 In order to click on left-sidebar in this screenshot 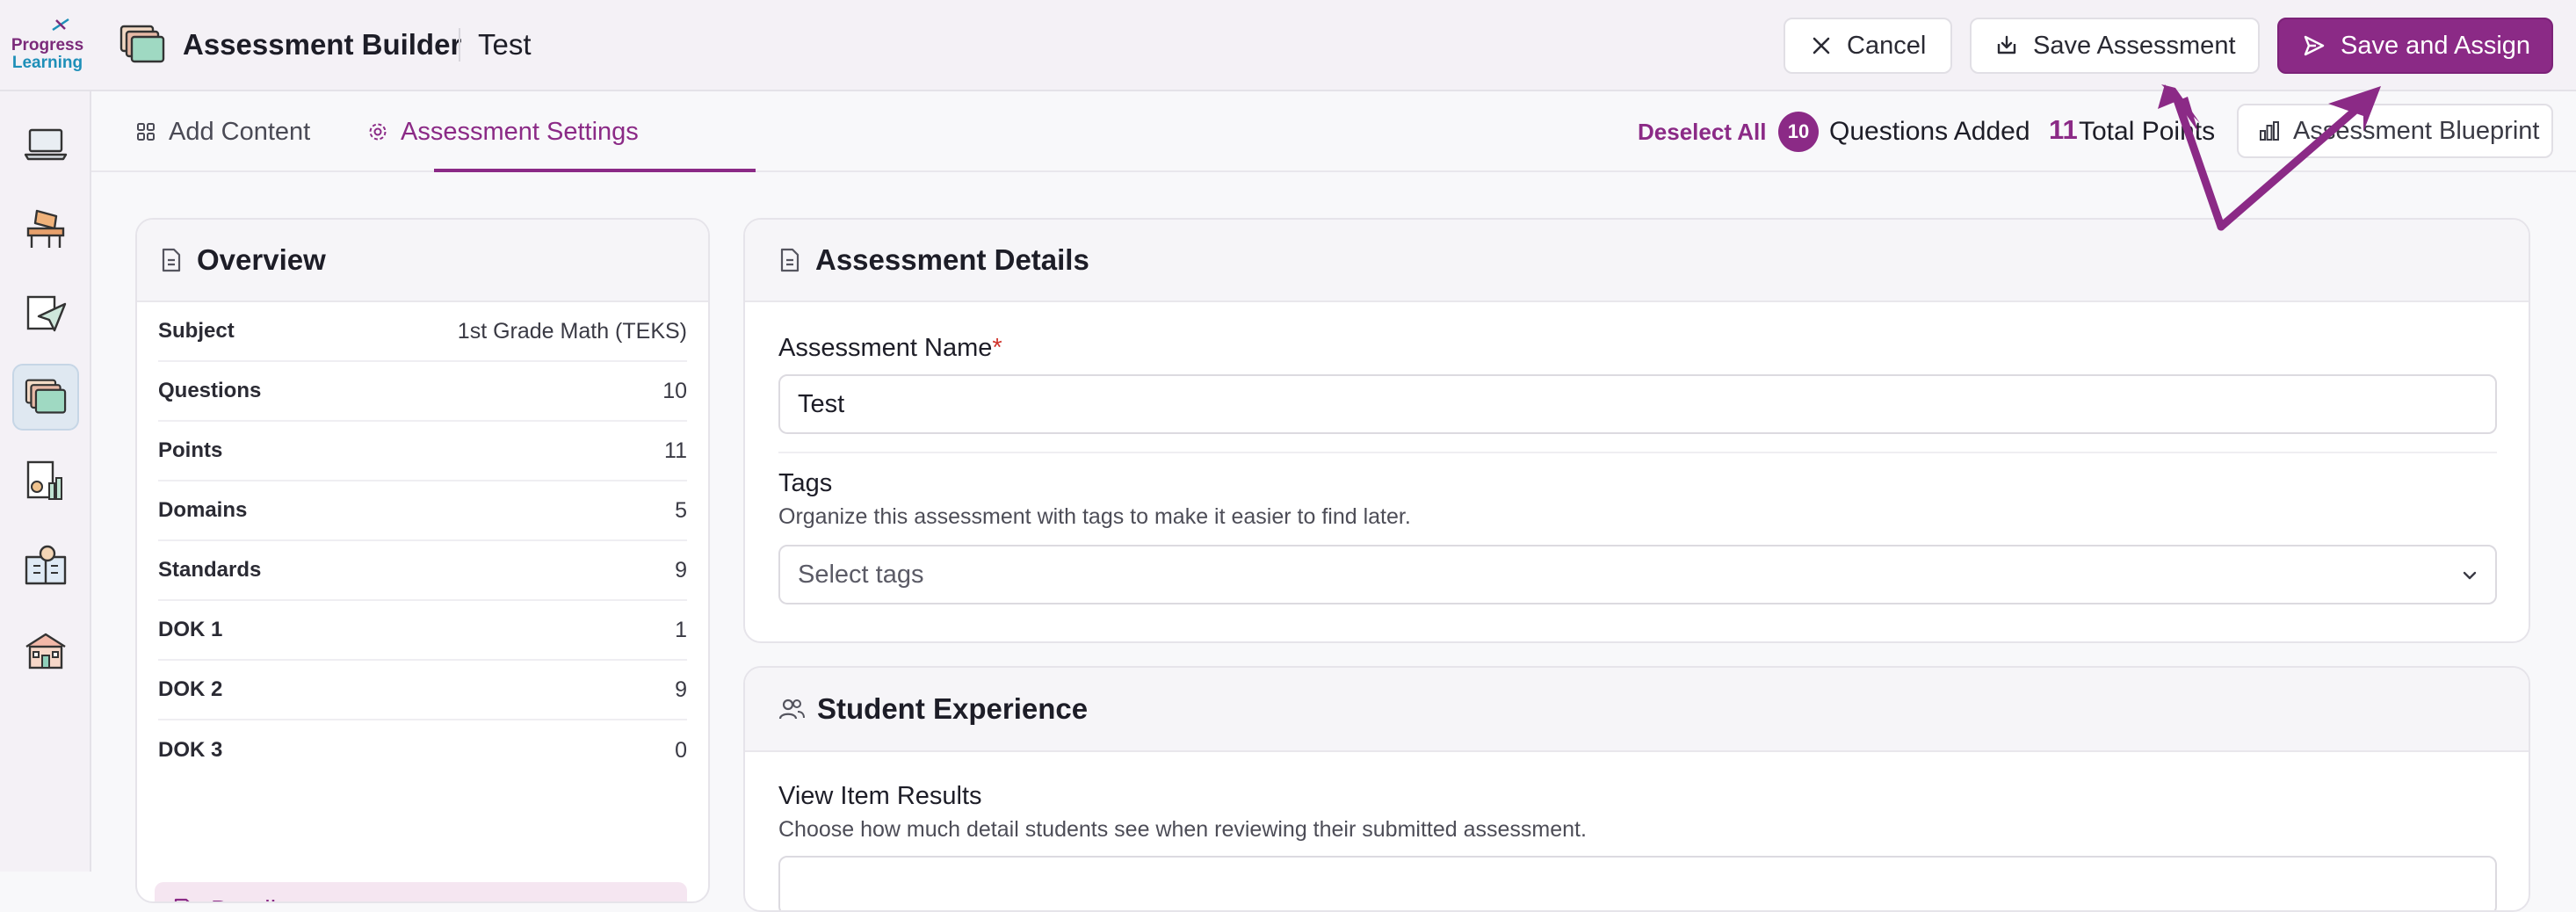, I will do `click(45, 481)`.